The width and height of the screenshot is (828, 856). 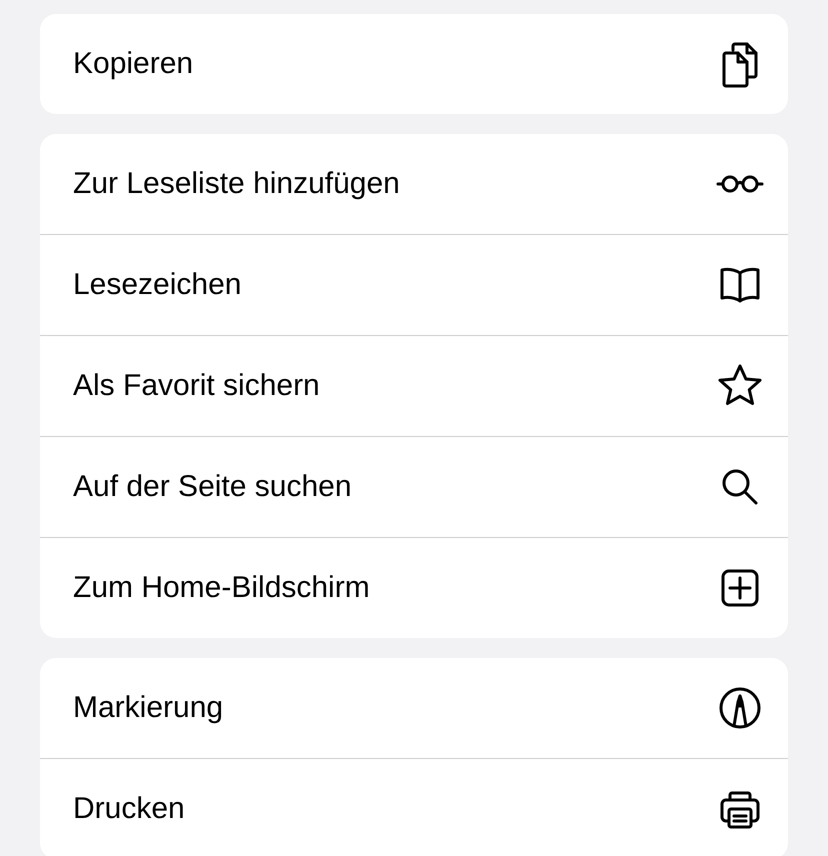 I want to click on menu-item: Lesezeichen, so click(x=414, y=284).